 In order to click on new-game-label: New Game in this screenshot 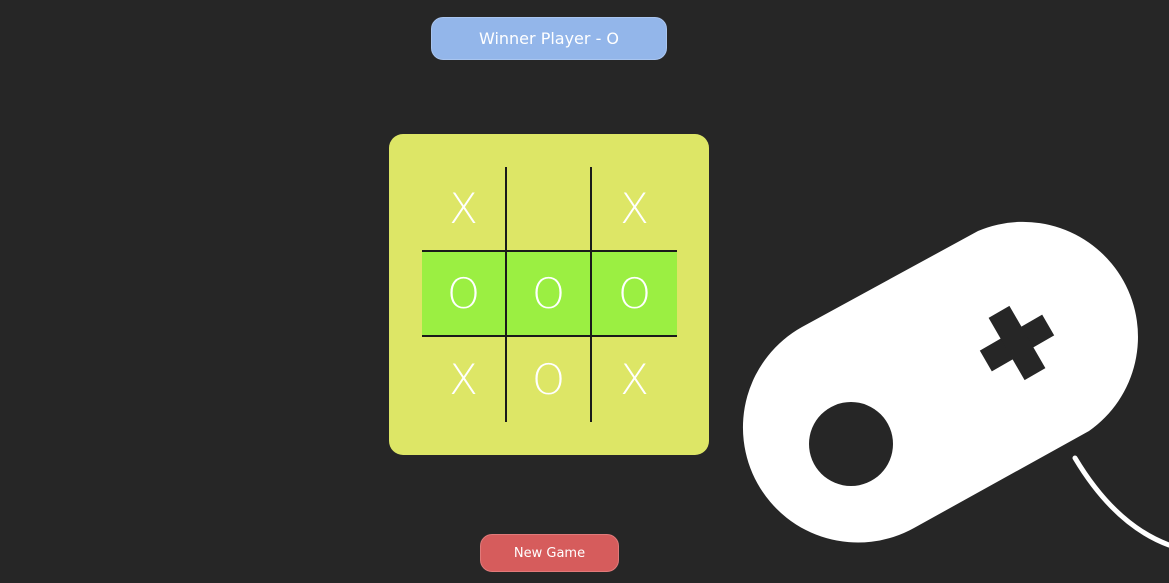, I will do `click(549, 553)`.